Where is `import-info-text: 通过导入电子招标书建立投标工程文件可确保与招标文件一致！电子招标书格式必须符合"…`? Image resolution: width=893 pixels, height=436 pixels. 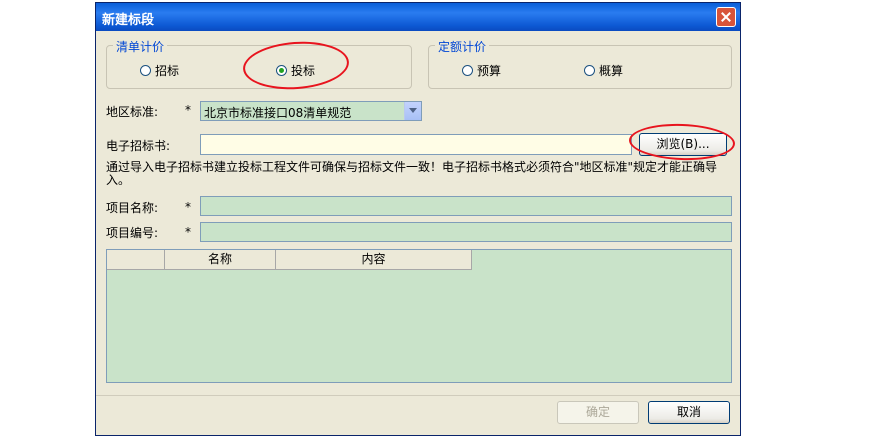
import-info-text: 通过导入电子招标书建立投标工程文件可确保与招标文件一致！电子招标书格式必须符合"… is located at coordinates (412, 173).